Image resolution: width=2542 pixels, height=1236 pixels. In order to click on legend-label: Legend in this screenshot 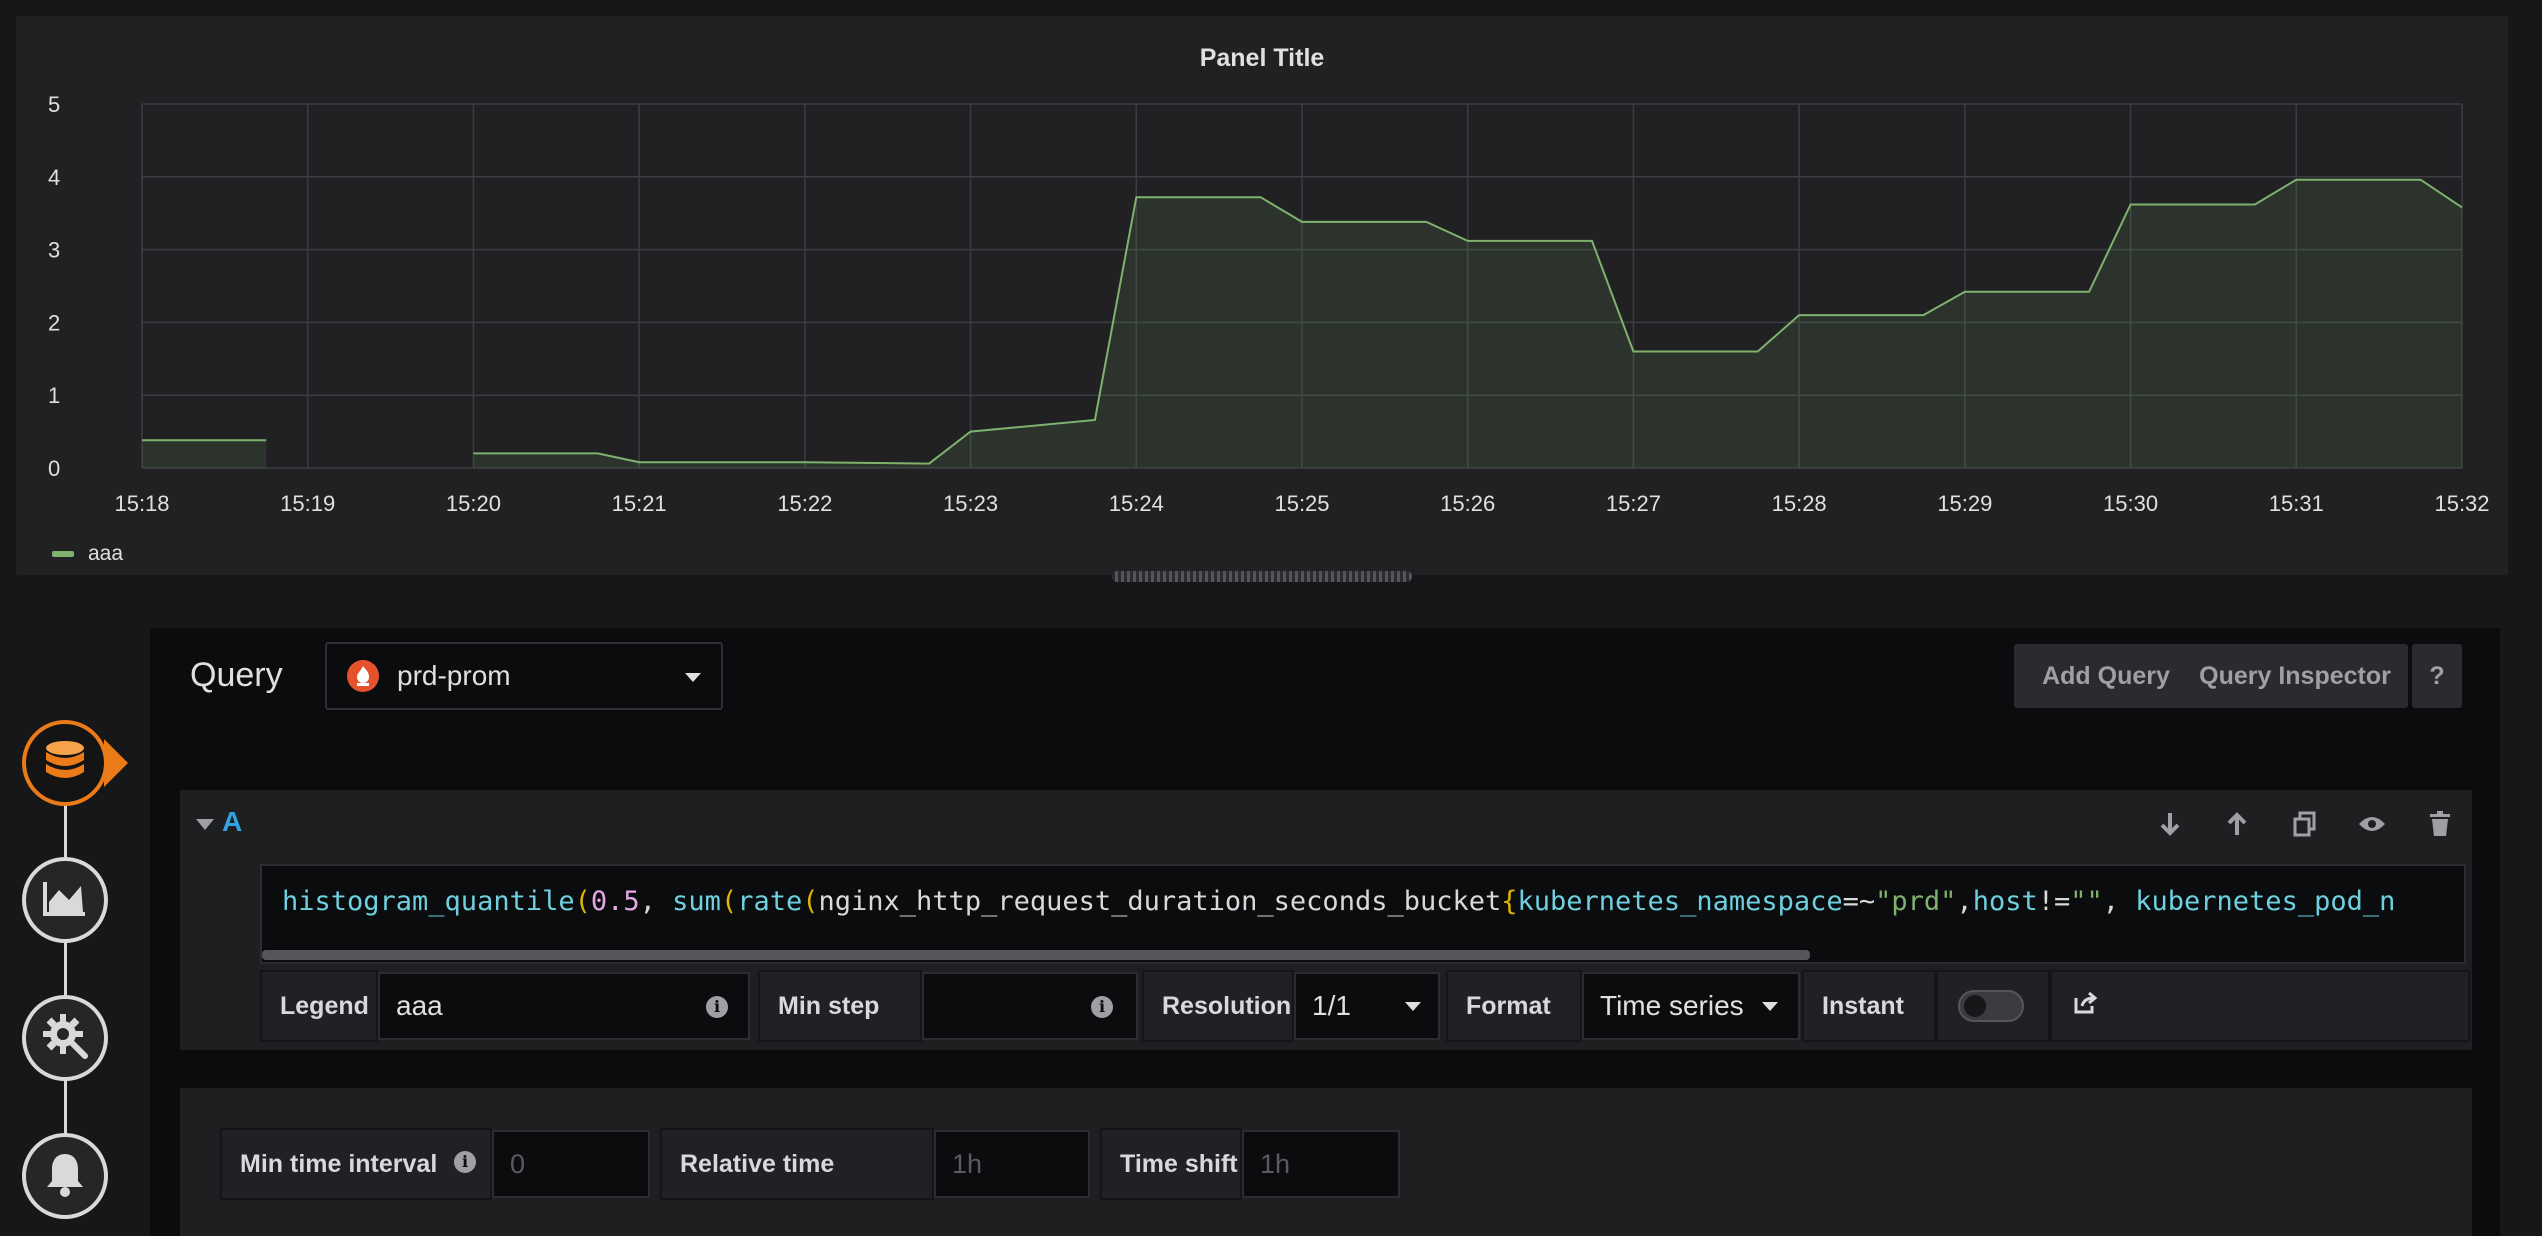, I will do `click(319, 1006)`.